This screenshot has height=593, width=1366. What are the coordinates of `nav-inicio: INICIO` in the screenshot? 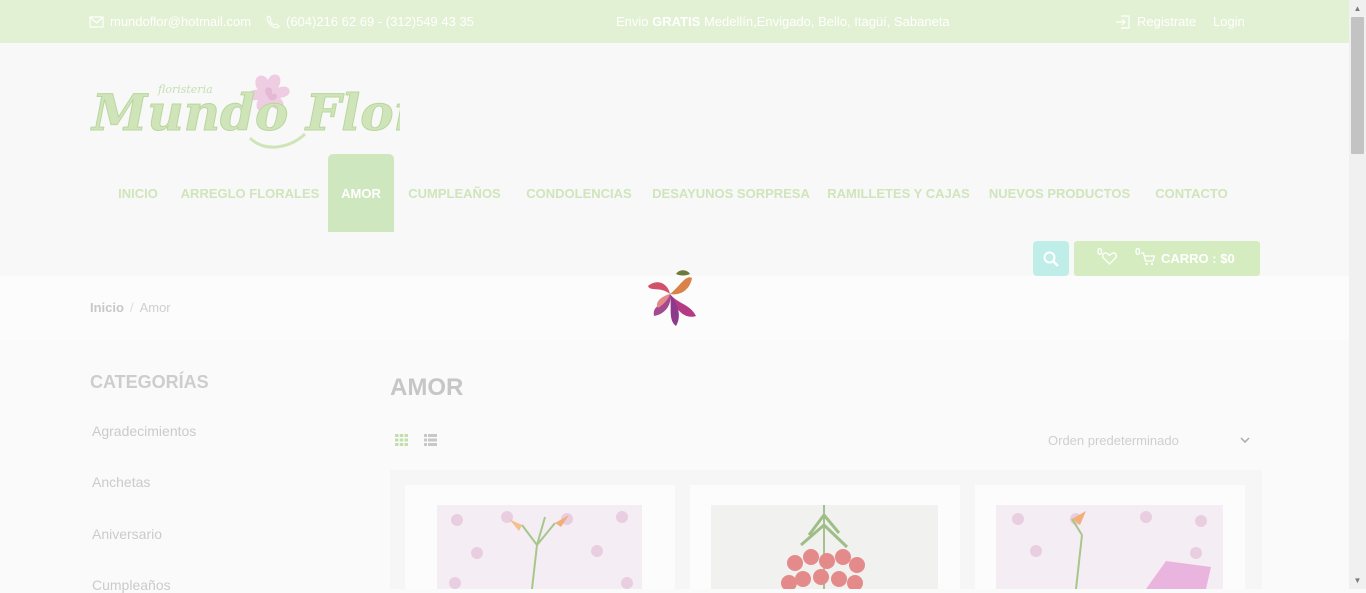 It's located at (138, 193).